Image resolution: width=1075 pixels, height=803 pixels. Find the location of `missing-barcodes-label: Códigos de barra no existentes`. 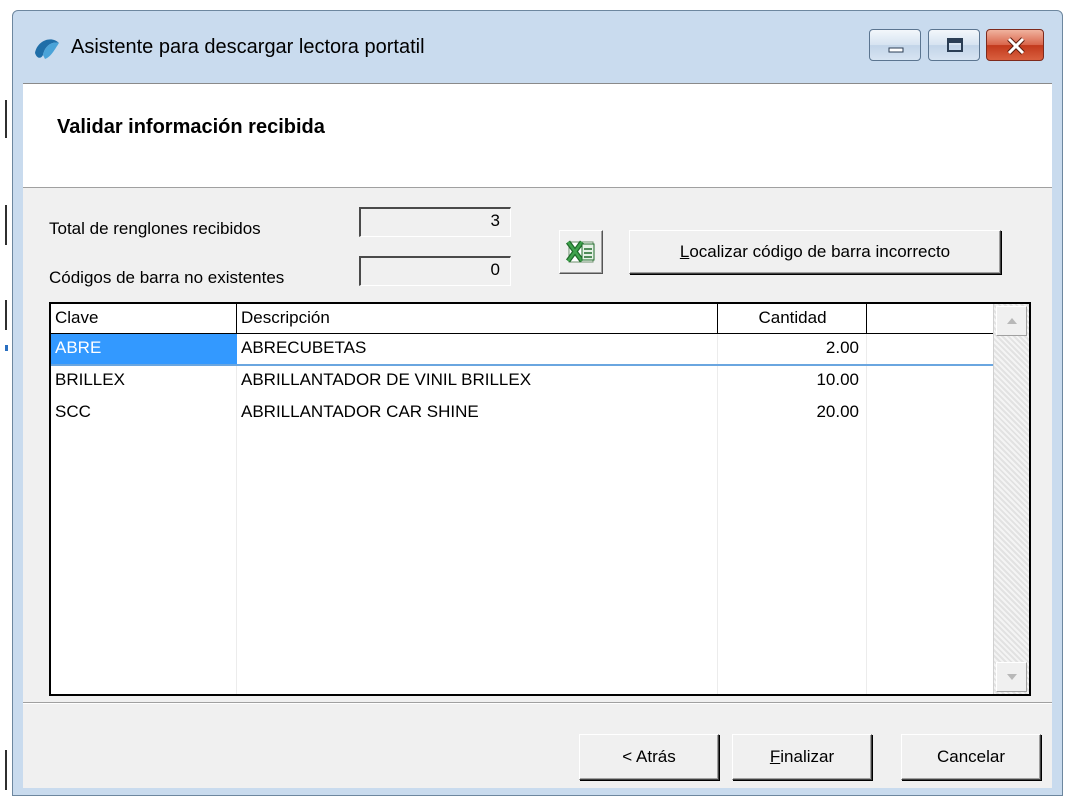

missing-barcodes-label: Códigos de barra no existentes is located at coordinates (167, 277).